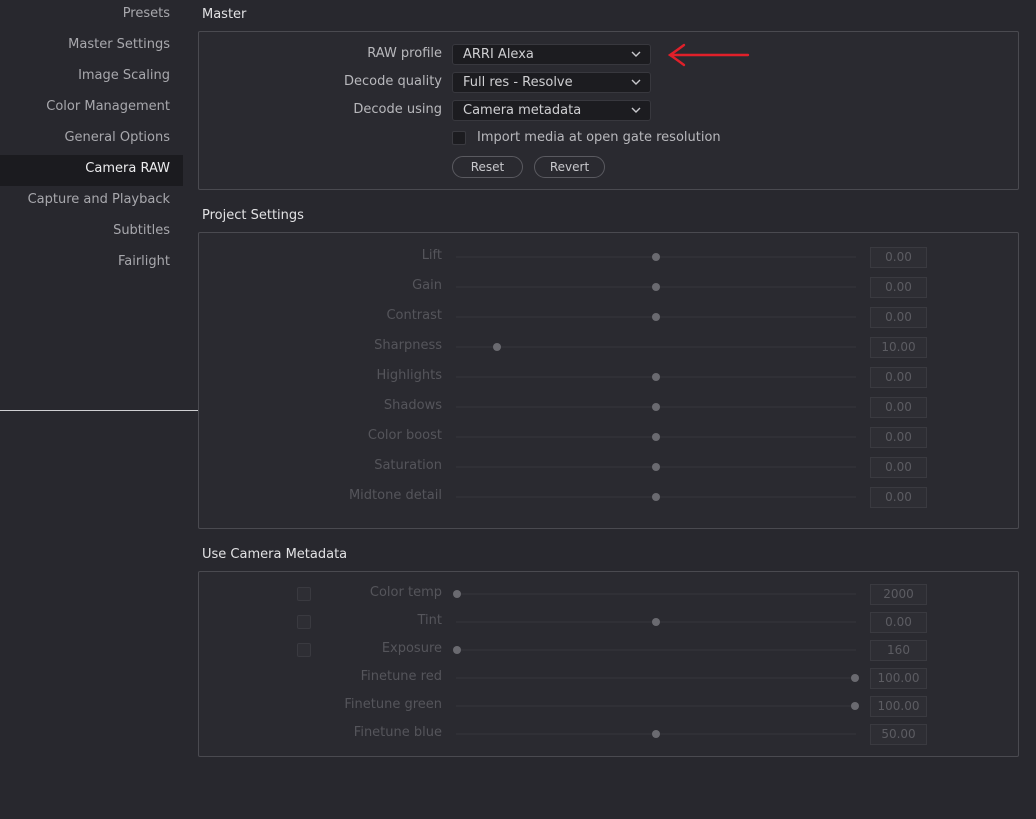  What do you see at coordinates (855, 706) in the screenshot?
I see `finetune-green-slider-handle` at bounding box center [855, 706].